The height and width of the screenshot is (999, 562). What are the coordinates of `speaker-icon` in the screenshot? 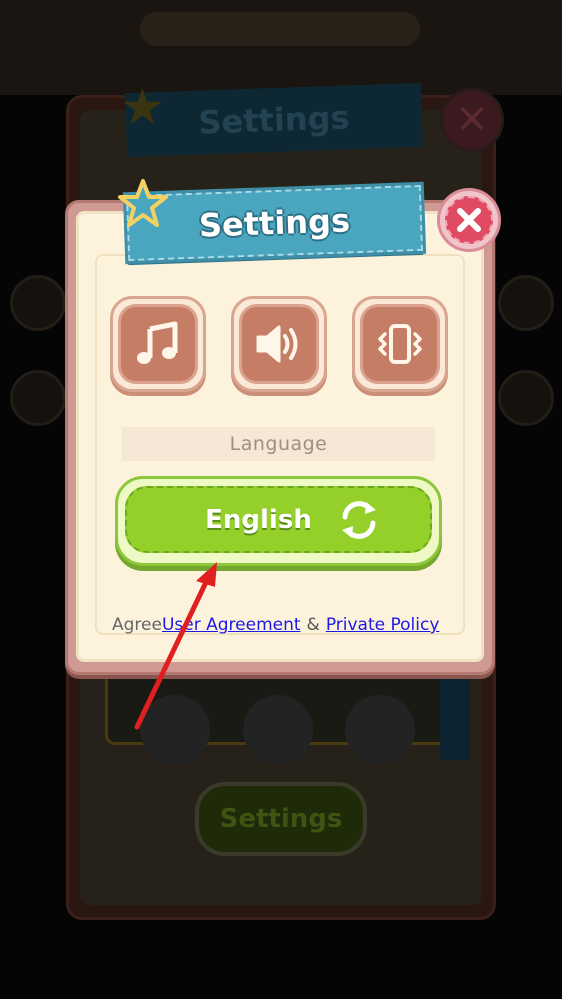 It's located at (279, 344).